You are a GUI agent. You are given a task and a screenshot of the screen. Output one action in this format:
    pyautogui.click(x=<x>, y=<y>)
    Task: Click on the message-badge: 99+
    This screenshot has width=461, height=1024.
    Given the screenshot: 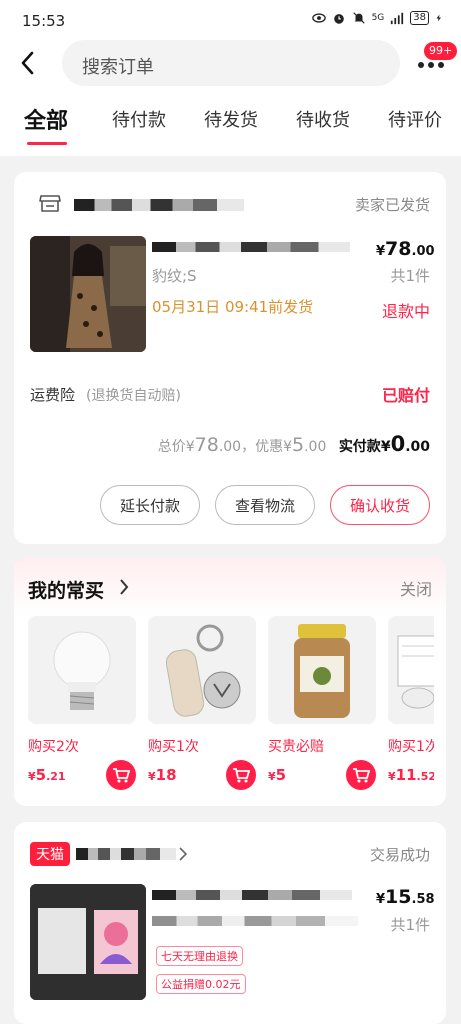 What is the action you would take?
    pyautogui.click(x=441, y=51)
    